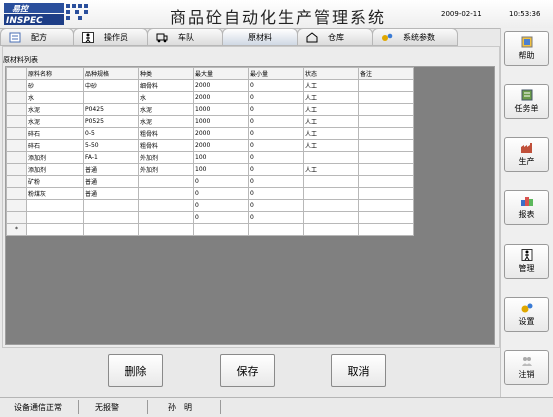 This screenshot has height=417, width=553. Describe the element at coordinates (111, 133) in the screenshot. I see `table-cell: 0-5` at that location.